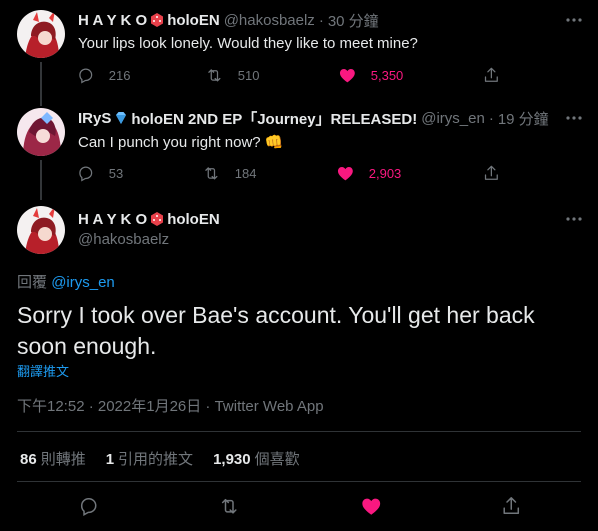  Describe the element at coordinates (170, 405) in the screenshot. I see `tweet-meta: 下午12:52 · 2022年1月26日 · Twitter Web App` at that location.